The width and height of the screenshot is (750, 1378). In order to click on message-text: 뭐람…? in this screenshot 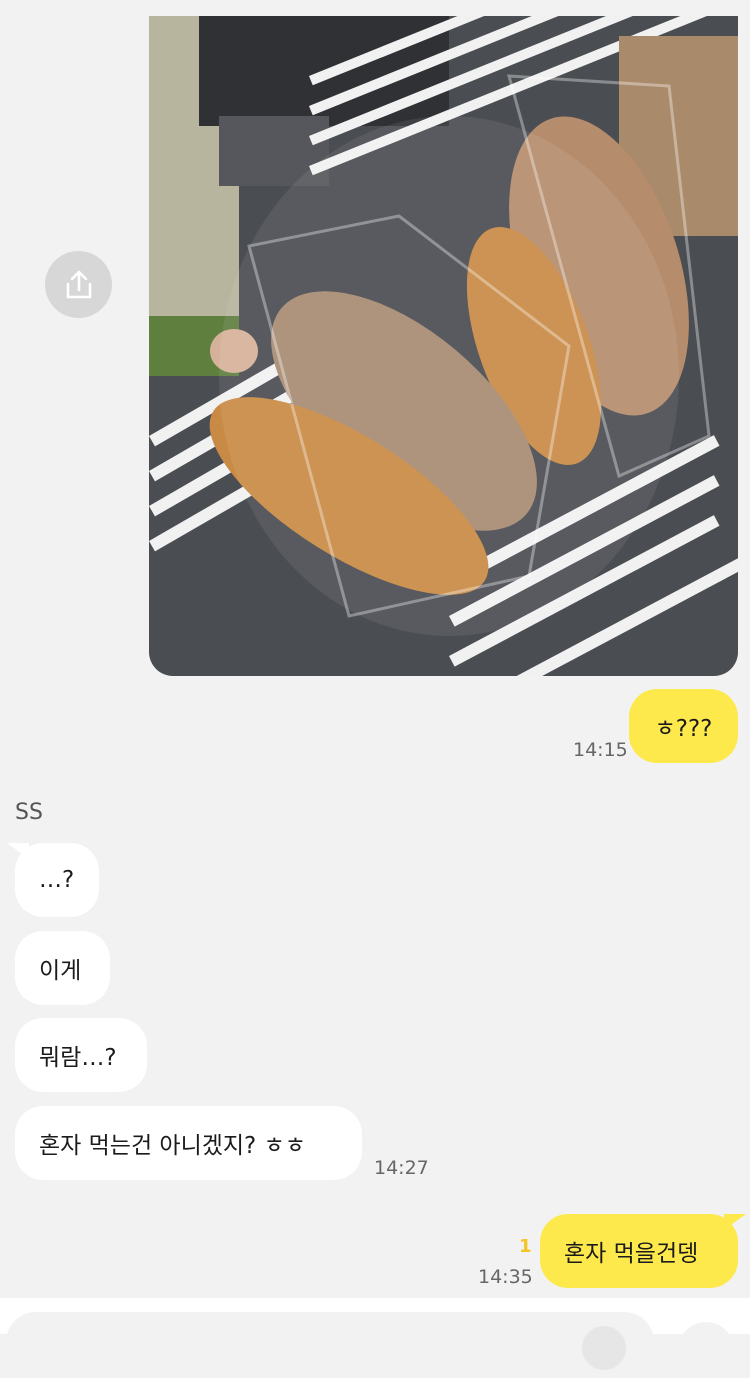, I will do `click(78, 1058)`.